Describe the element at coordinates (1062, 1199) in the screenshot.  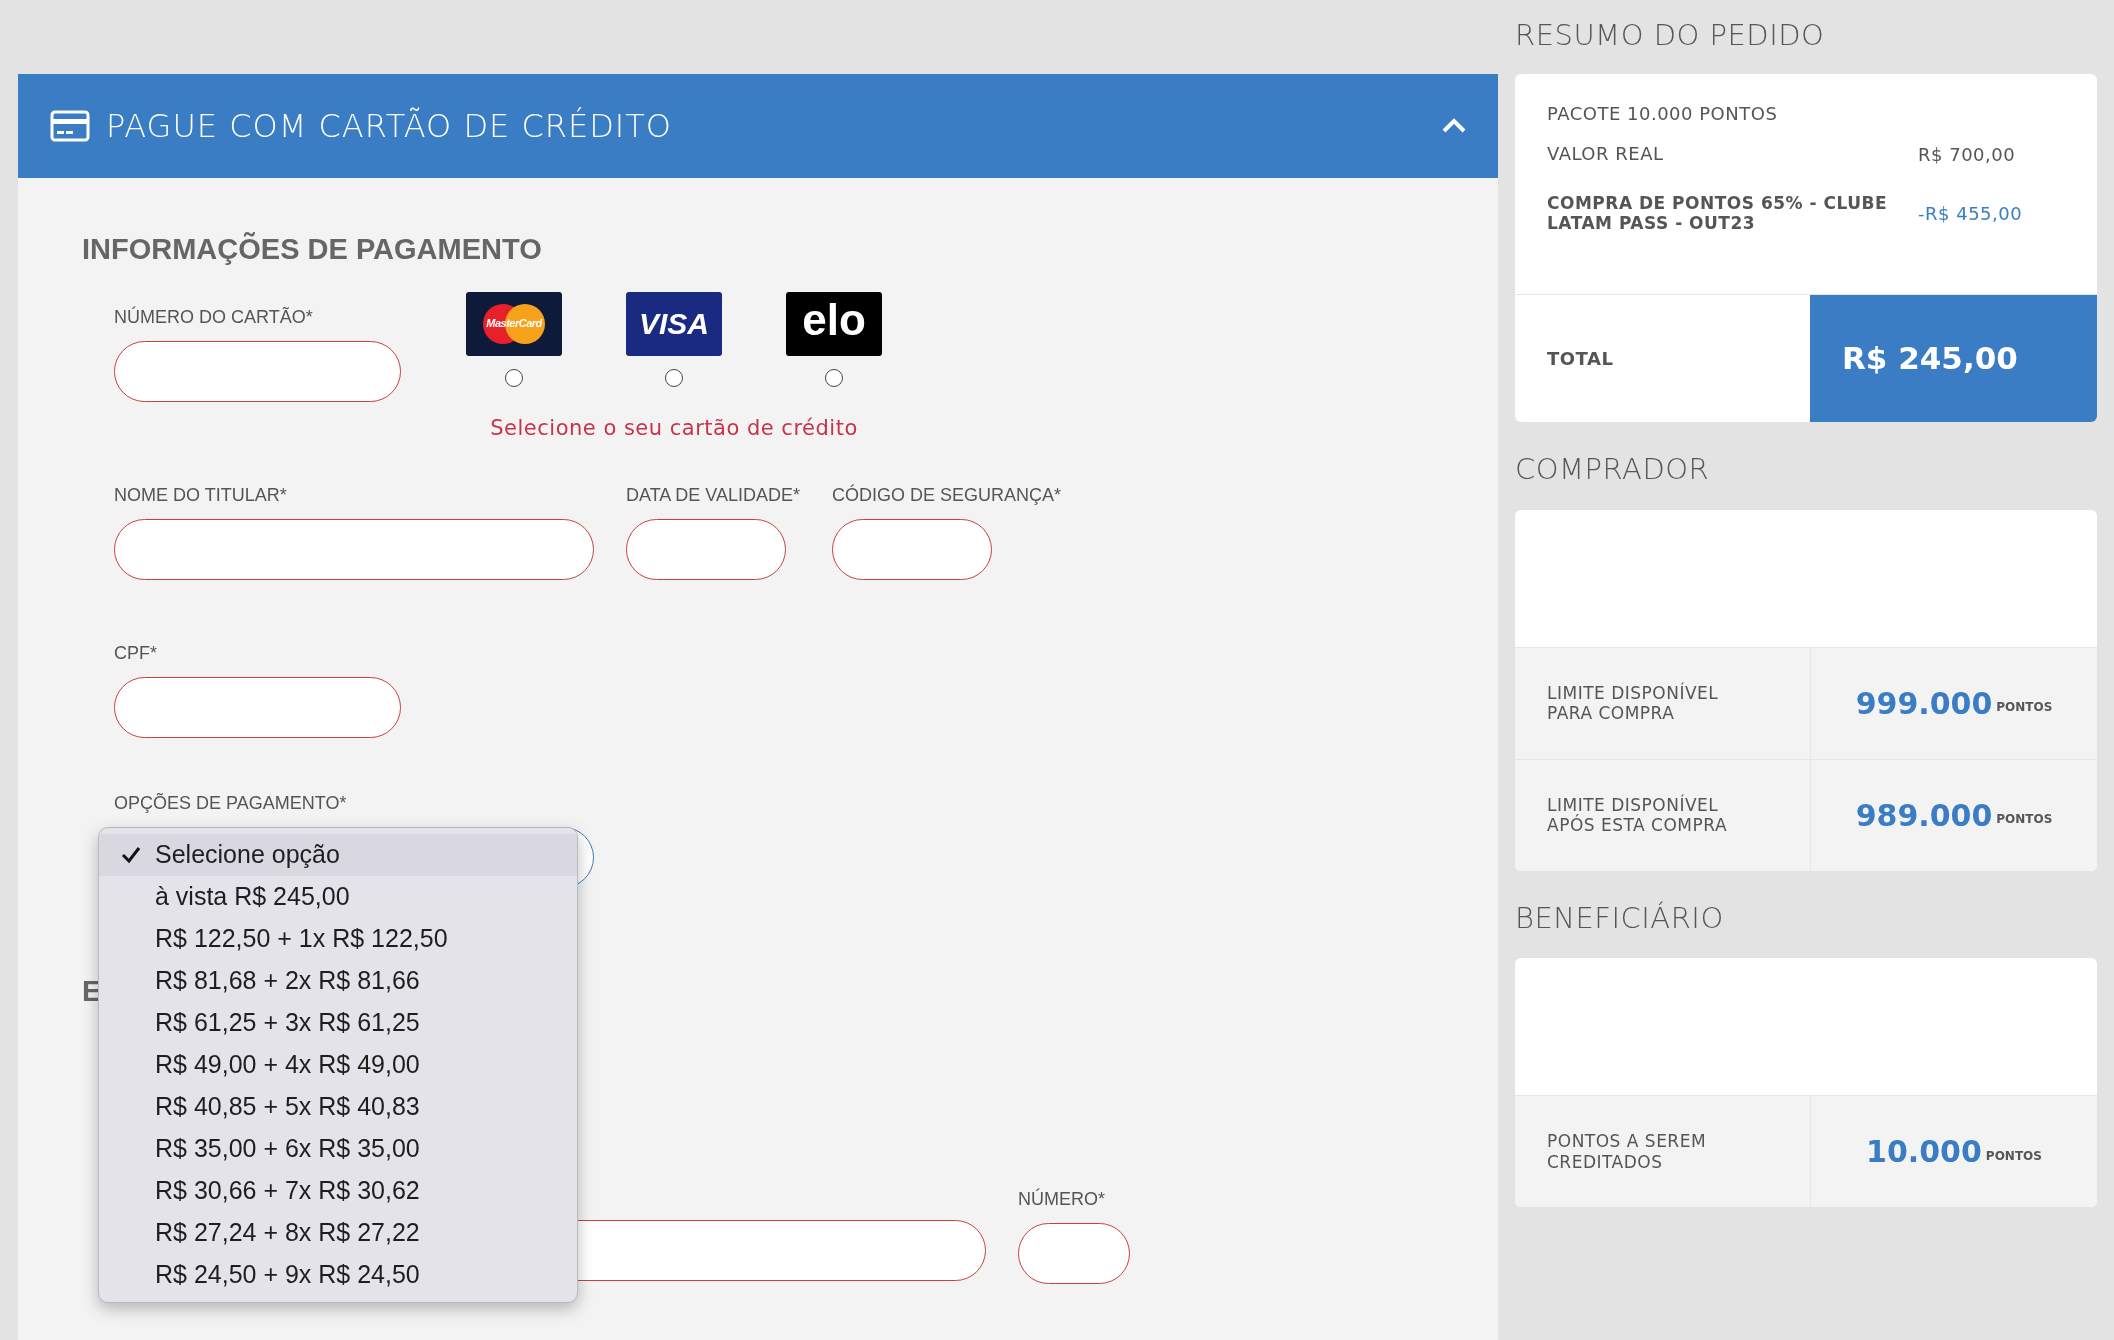
I see `field-label: NÚMERO*` at that location.